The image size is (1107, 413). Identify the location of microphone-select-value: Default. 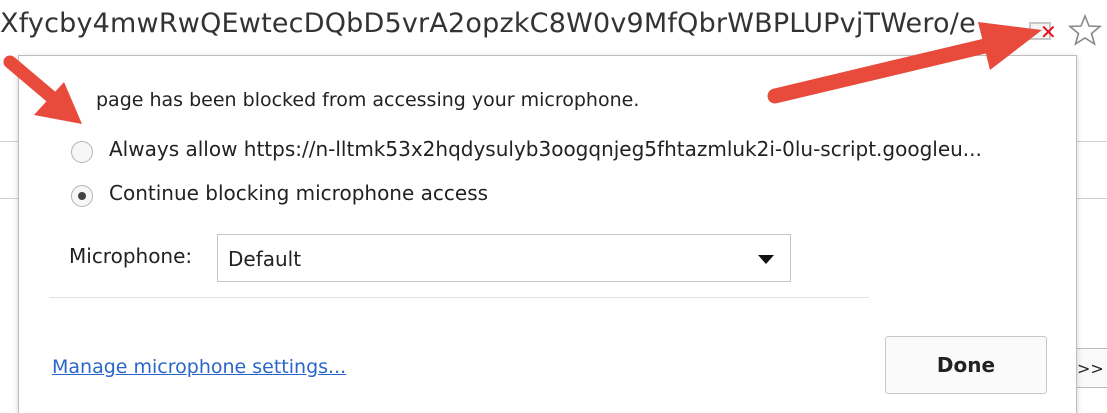
(265, 259).